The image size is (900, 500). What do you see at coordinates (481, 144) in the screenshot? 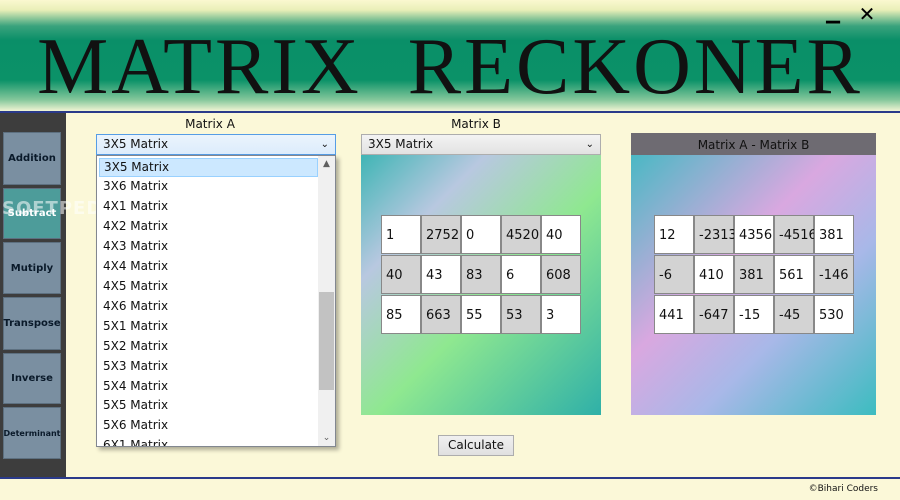
I see `matrix-b-select: 3X5 Matrix ⌄` at bounding box center [481, 144].